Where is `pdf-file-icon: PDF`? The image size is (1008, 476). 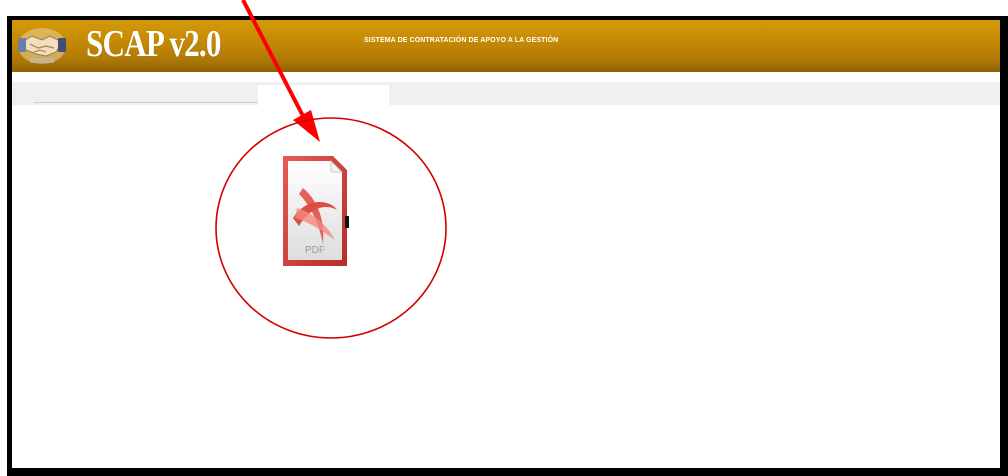
pdf-file-icon: PDF is located at coordinates (314, 209).